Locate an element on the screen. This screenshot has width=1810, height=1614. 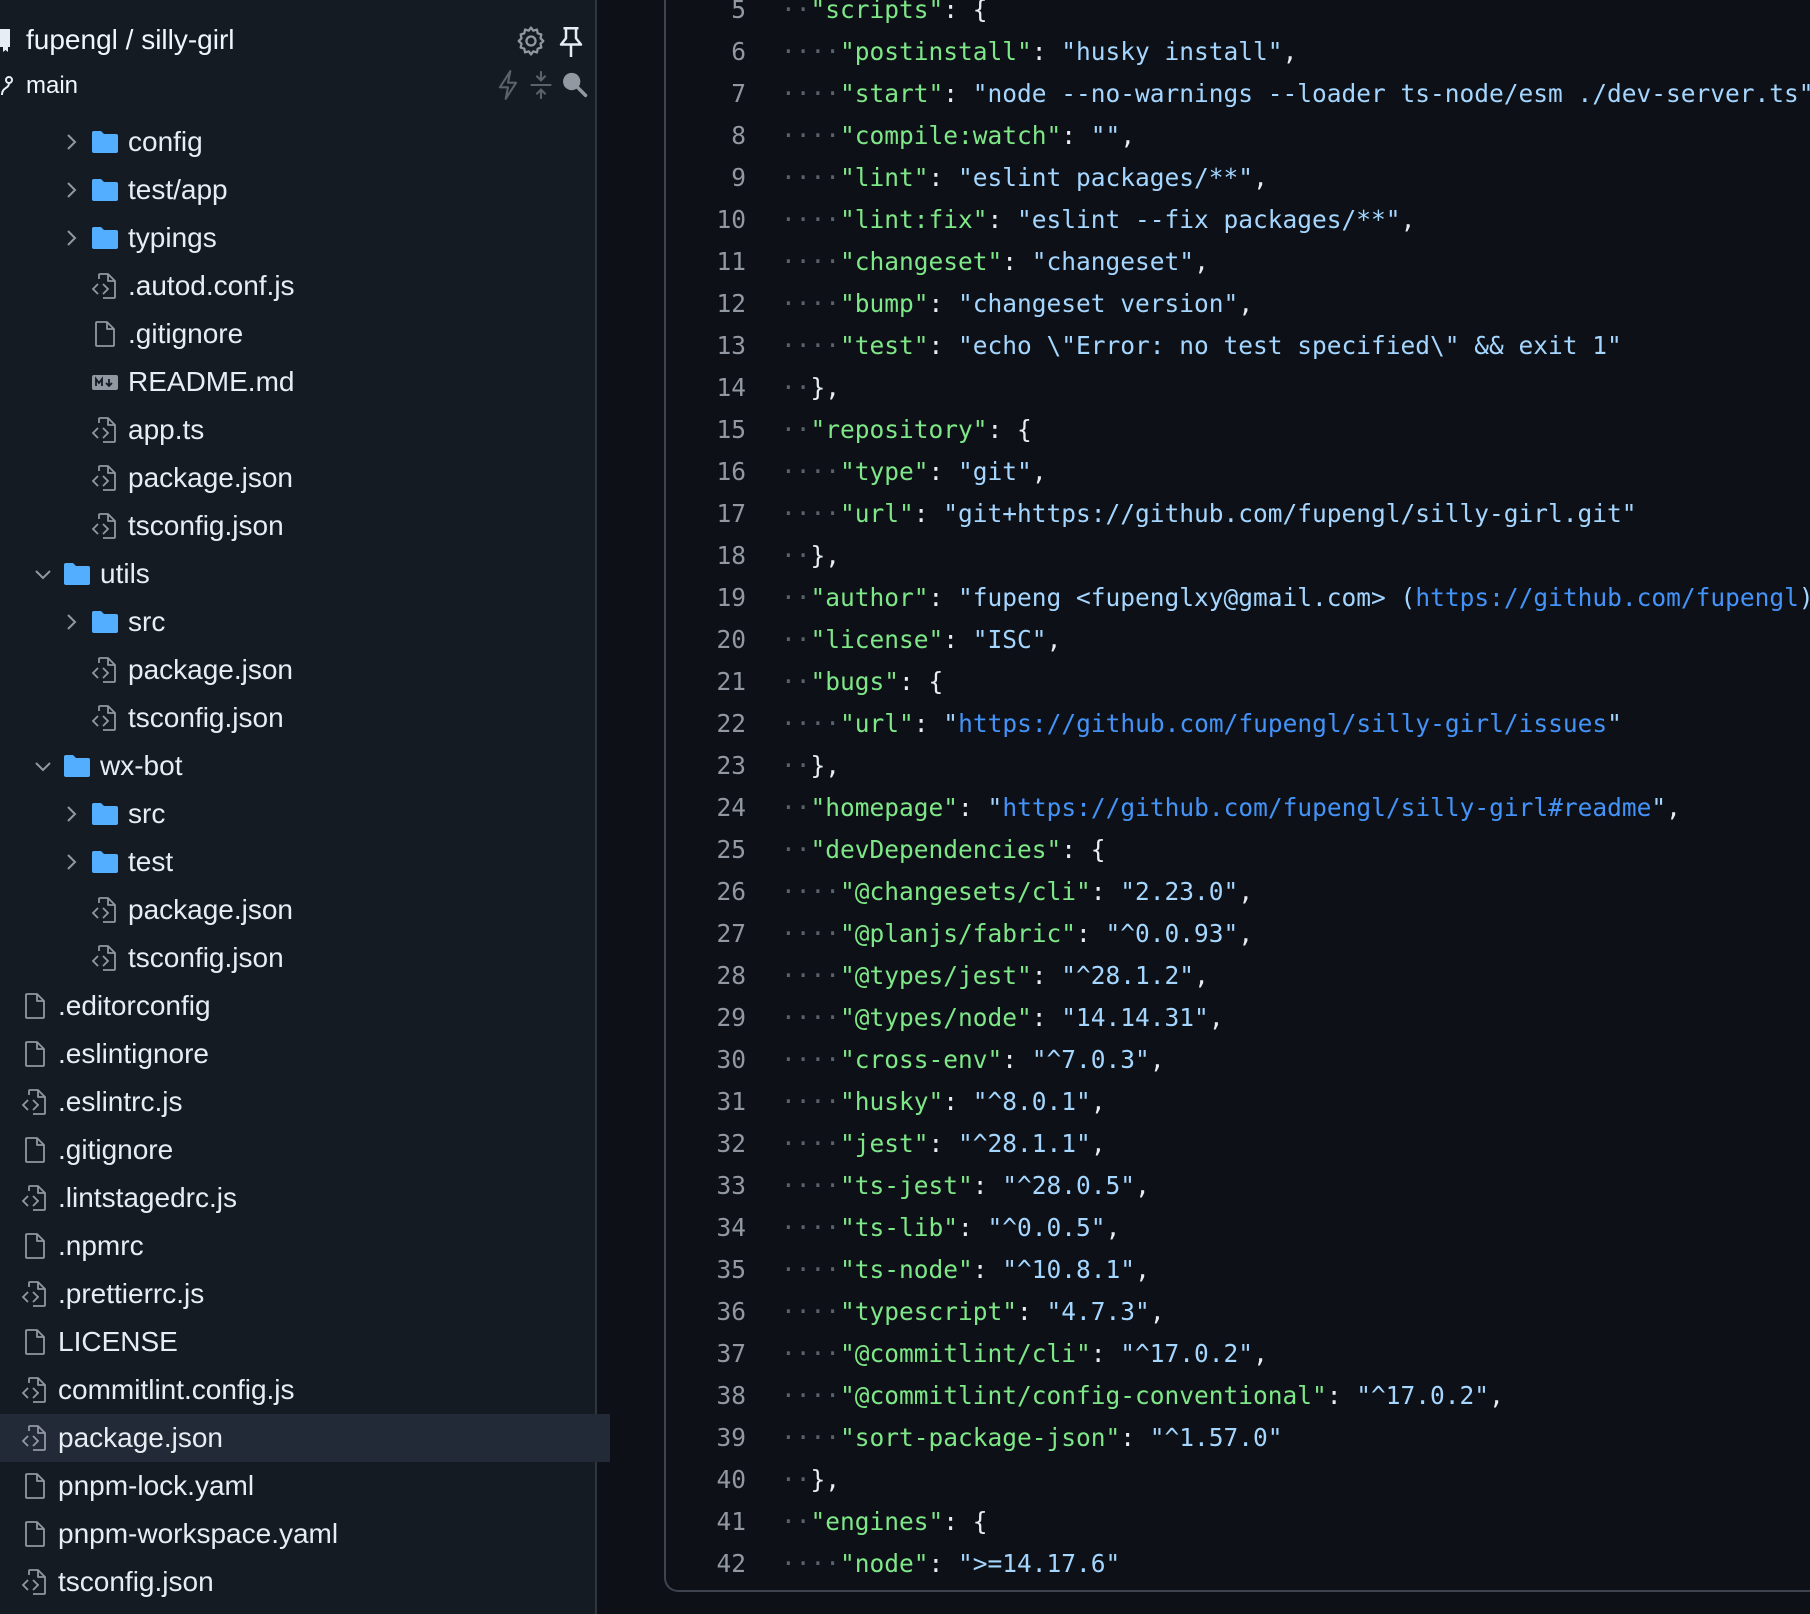
symbols-button is located at coordinates (508, 87).